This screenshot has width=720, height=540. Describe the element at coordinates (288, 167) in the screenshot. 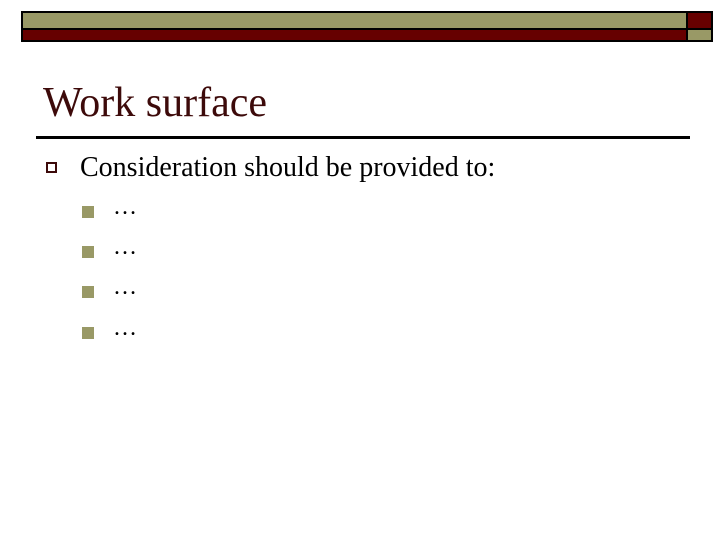

I see `bullet-text: Consideration should be provided to:` at that location.